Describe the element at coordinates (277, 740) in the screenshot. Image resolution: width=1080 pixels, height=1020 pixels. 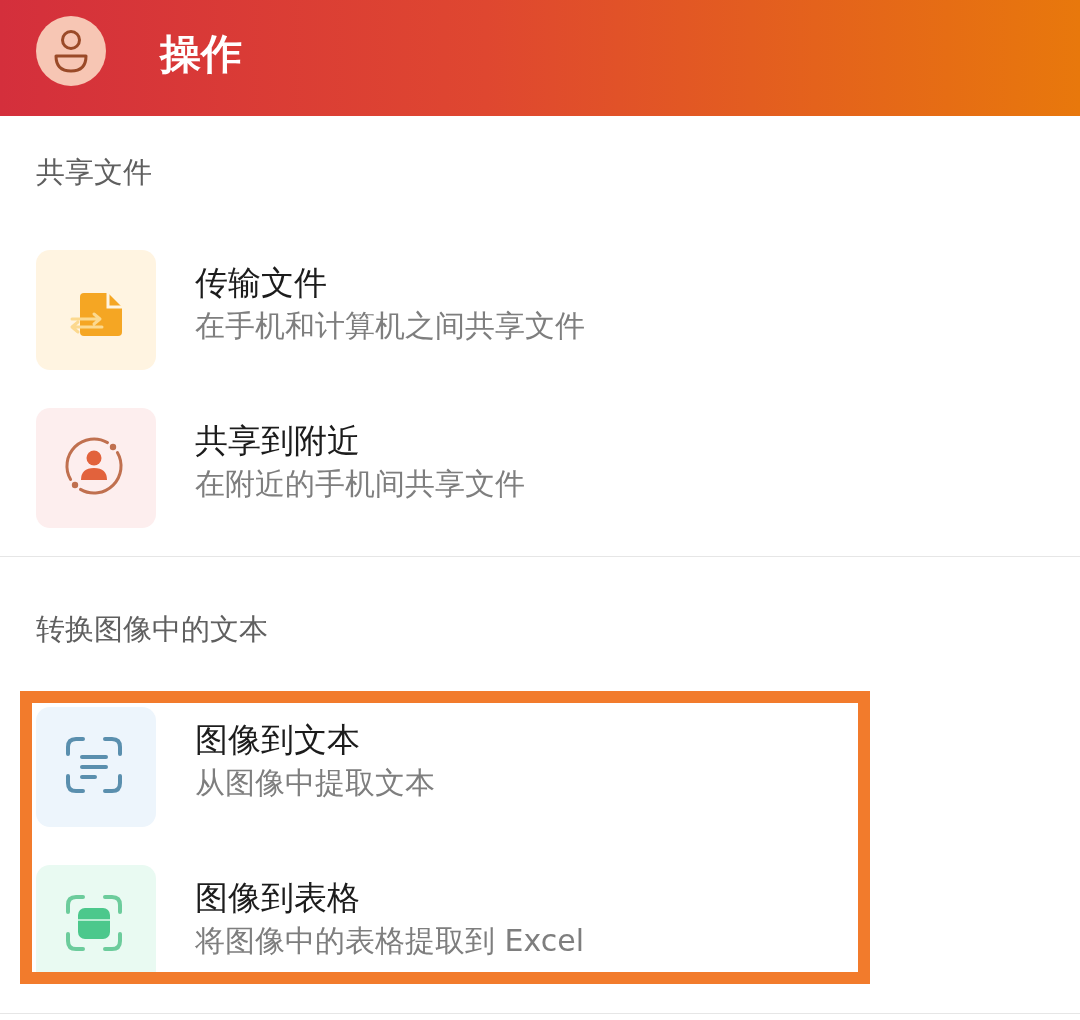
I see `item-title: 图像到文本` at that location.